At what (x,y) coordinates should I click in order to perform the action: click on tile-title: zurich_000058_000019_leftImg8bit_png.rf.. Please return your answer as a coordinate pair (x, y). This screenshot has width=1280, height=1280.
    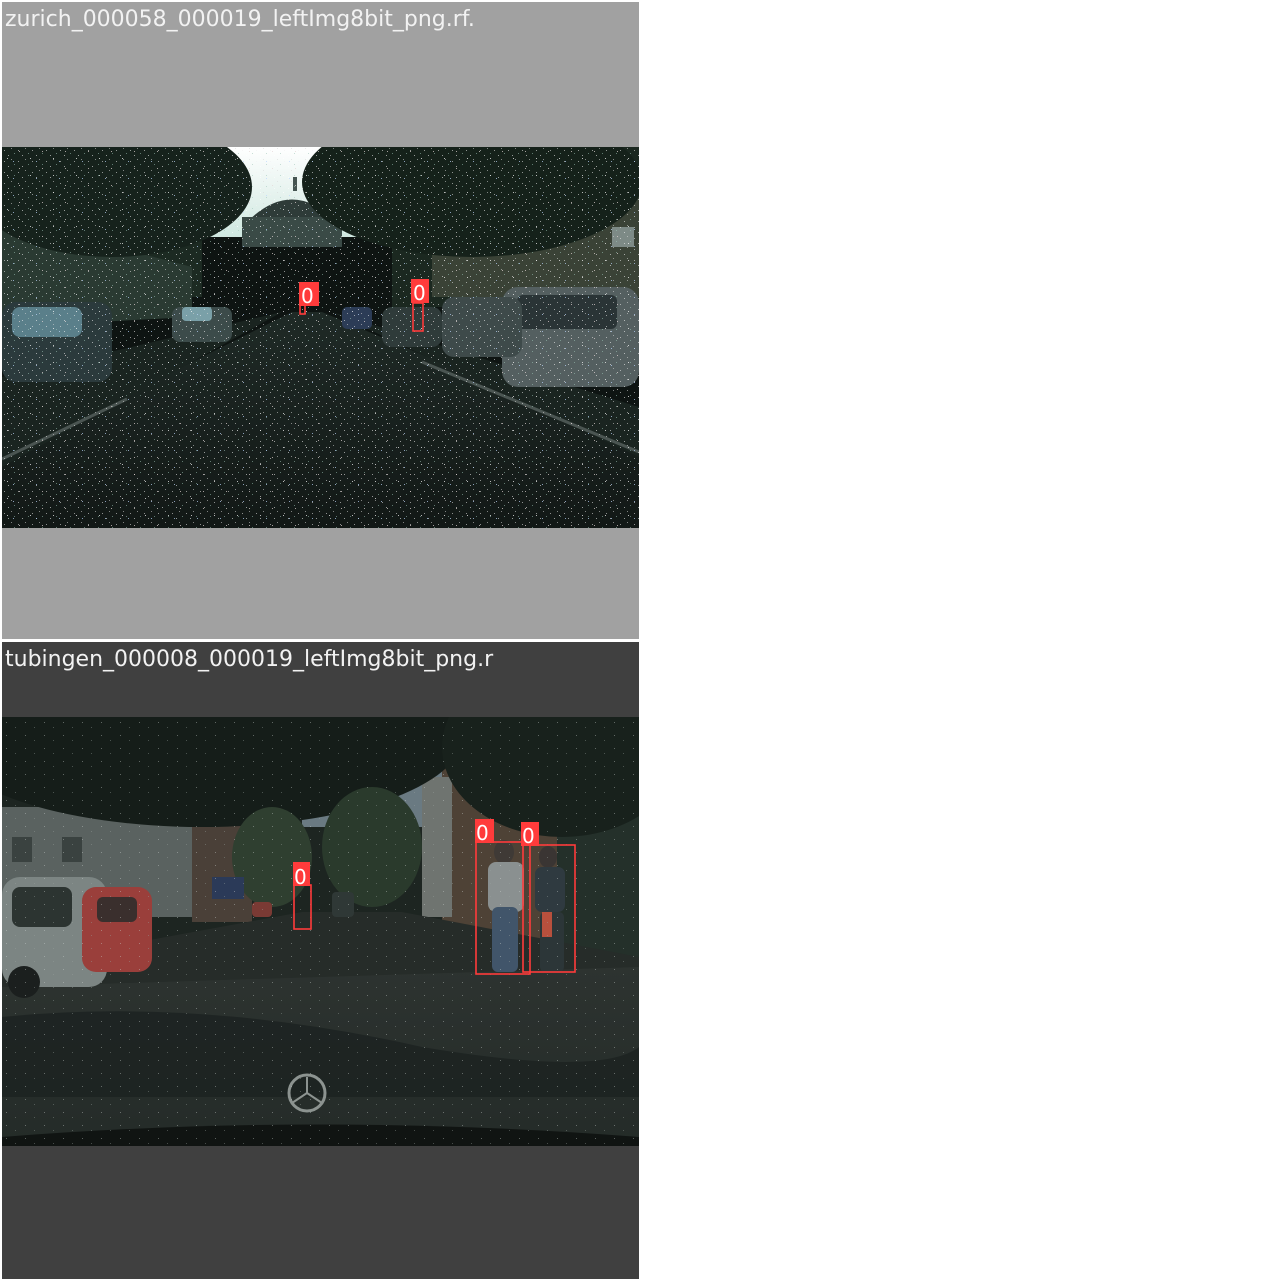
    Looking at the image, I should click on (240, 19).